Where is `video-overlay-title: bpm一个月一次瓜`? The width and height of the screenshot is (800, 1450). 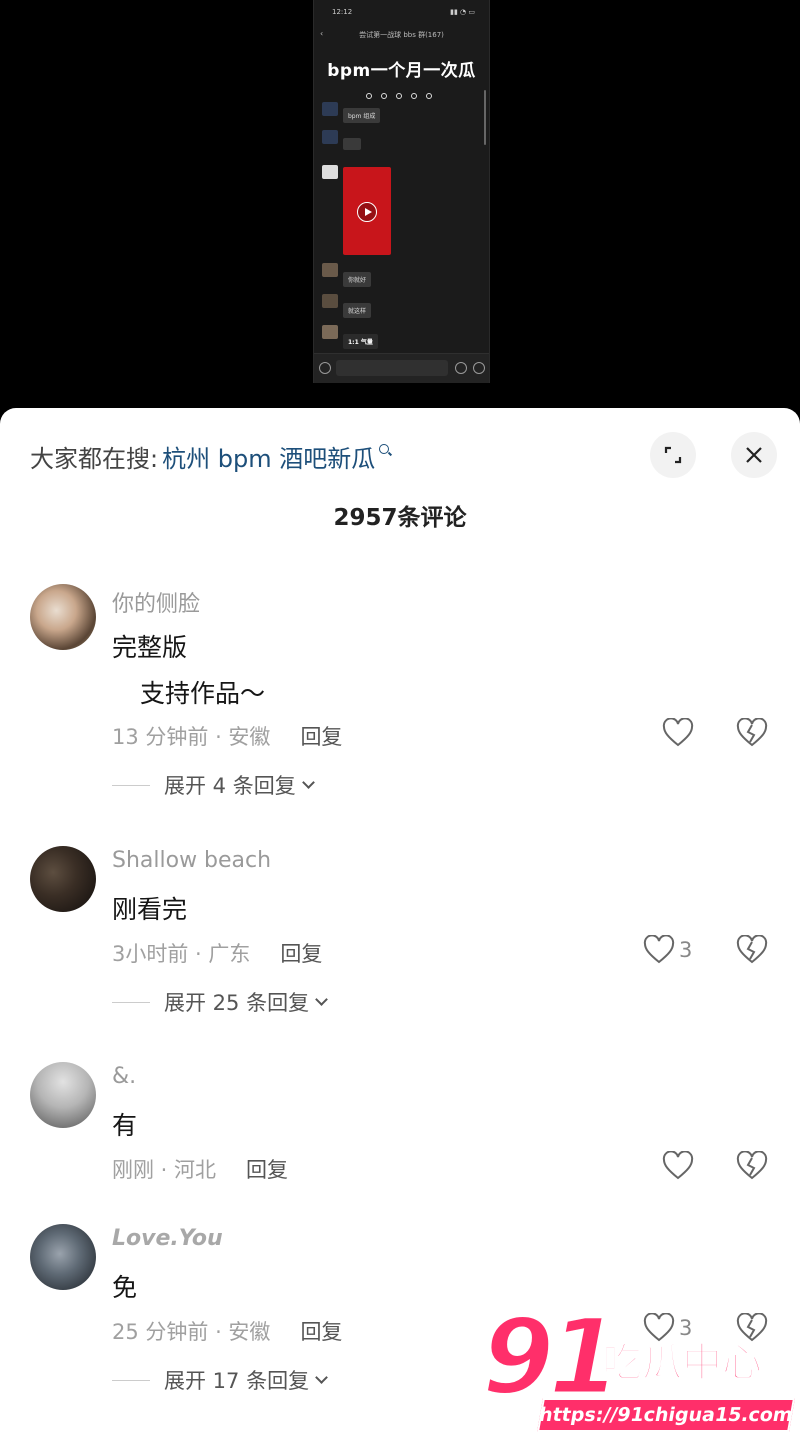 video-overlay-title: bpm一个月一次瓜 is located at coordinates (401, 71).